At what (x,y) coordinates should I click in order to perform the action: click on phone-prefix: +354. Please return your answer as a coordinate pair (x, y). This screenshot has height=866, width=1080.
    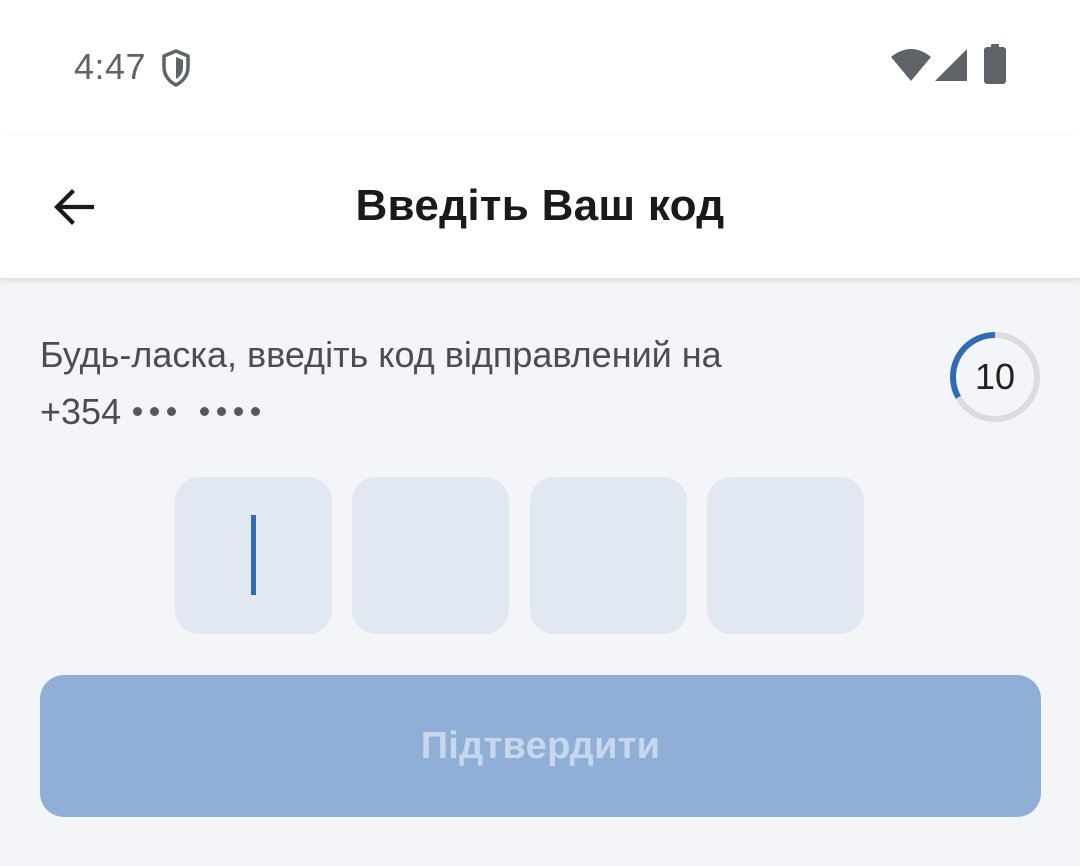
    Looking at the image, I should click on (81, 411).